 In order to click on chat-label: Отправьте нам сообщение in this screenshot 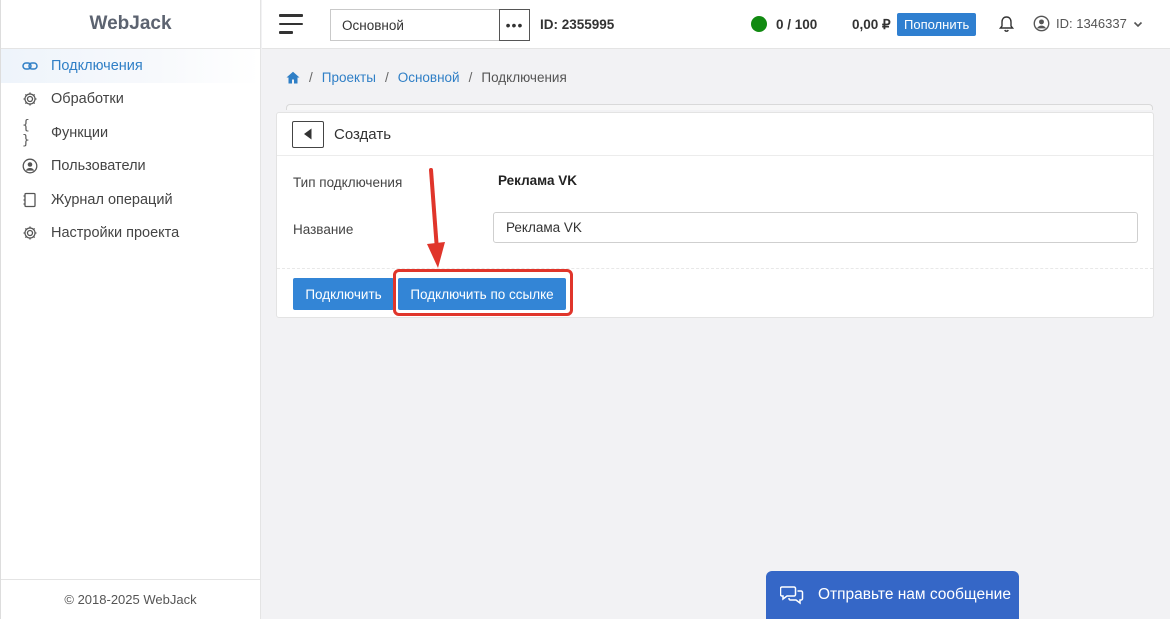, I will do `click(914, 594)`.